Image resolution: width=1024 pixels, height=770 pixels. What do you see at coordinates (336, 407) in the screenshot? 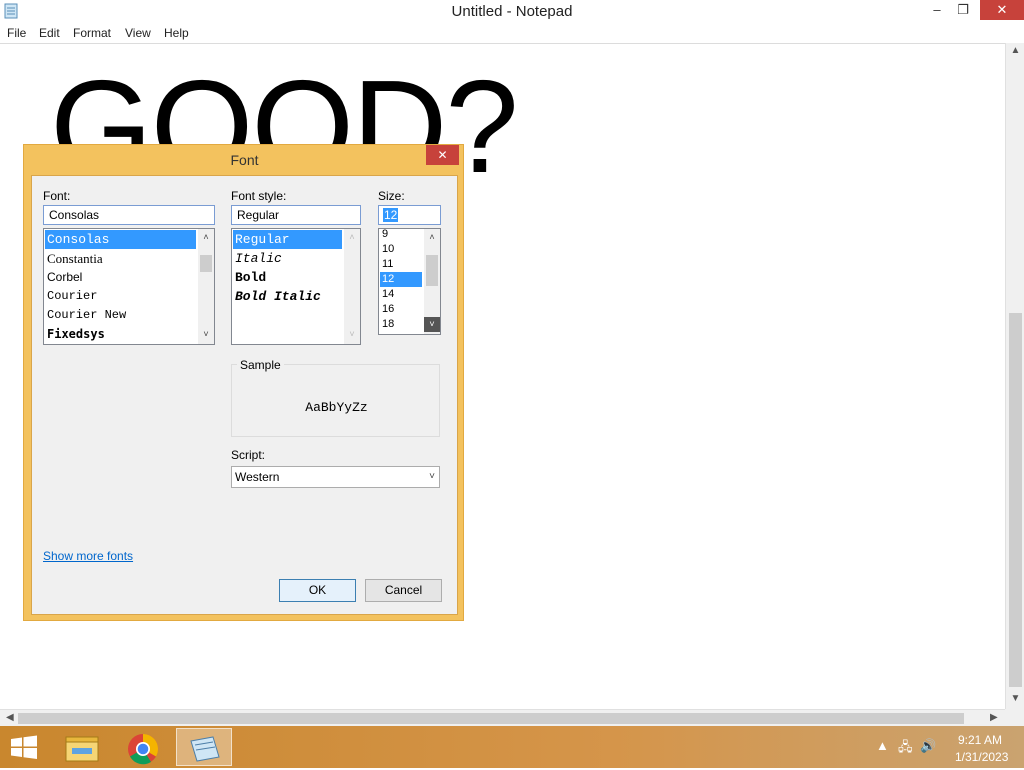
I see `sample-preview: AaBbYyZz` at bounding box center [336, 407].